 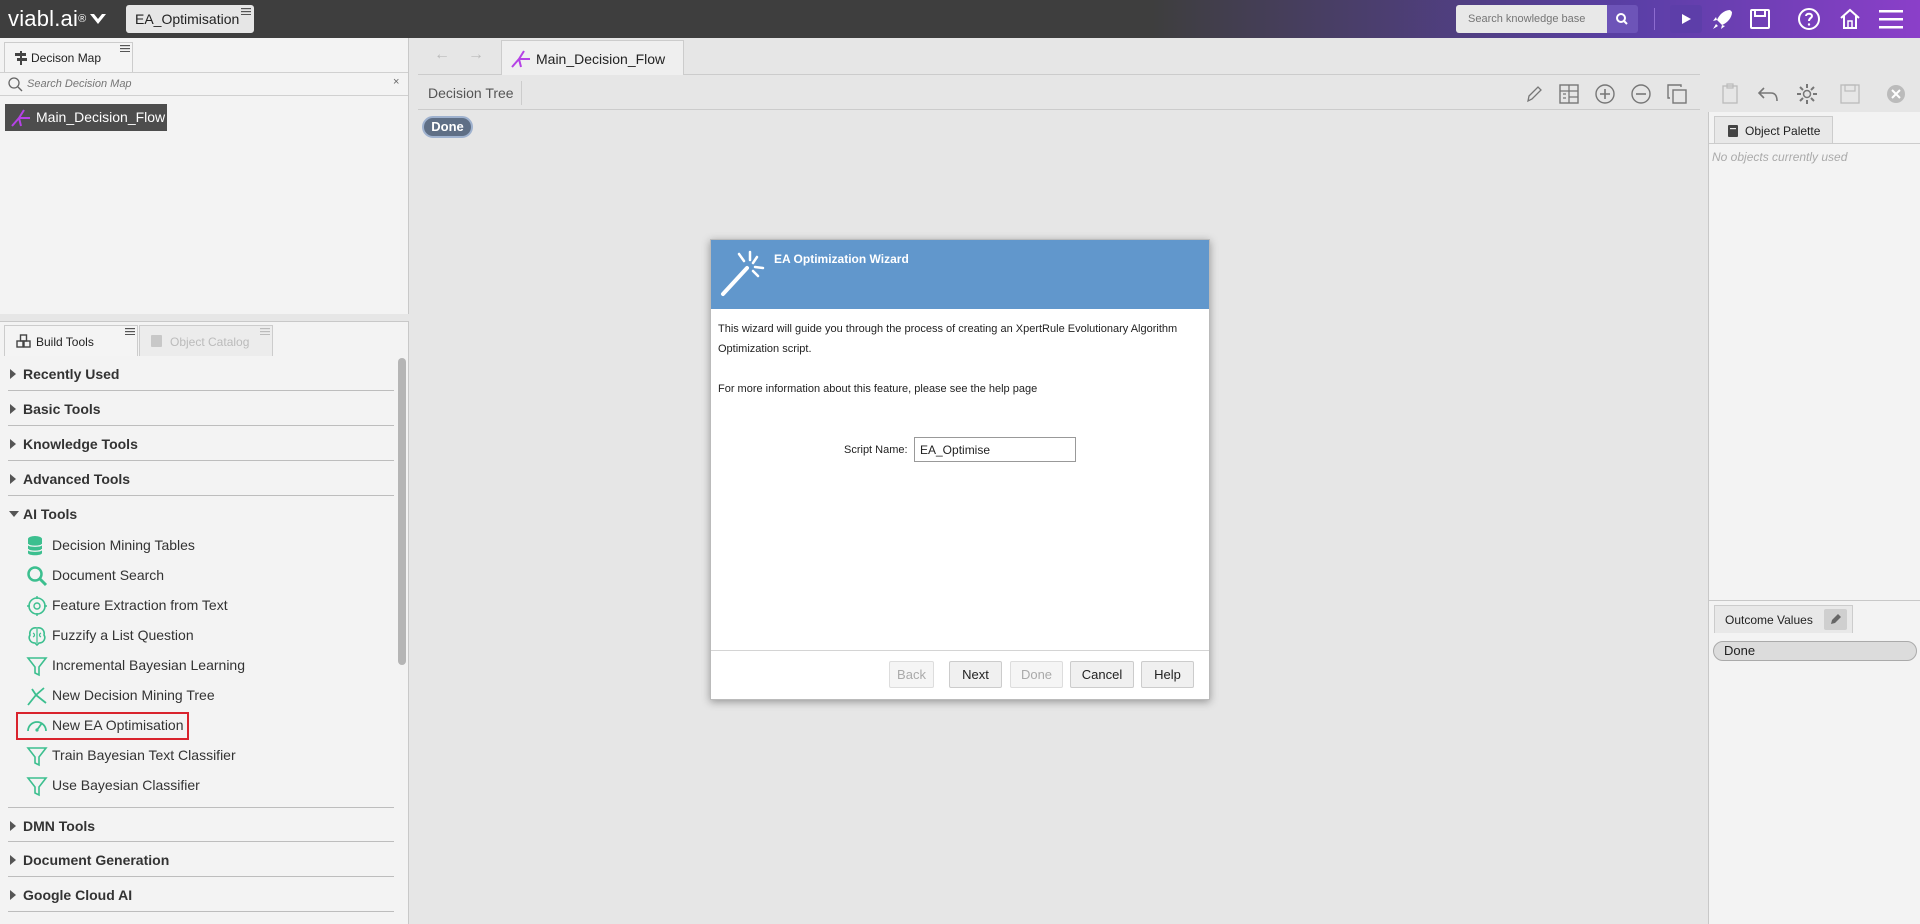 I want to click on tab-main-decision-flow: Main_Decision_Flow, so click(x=592, y=57).